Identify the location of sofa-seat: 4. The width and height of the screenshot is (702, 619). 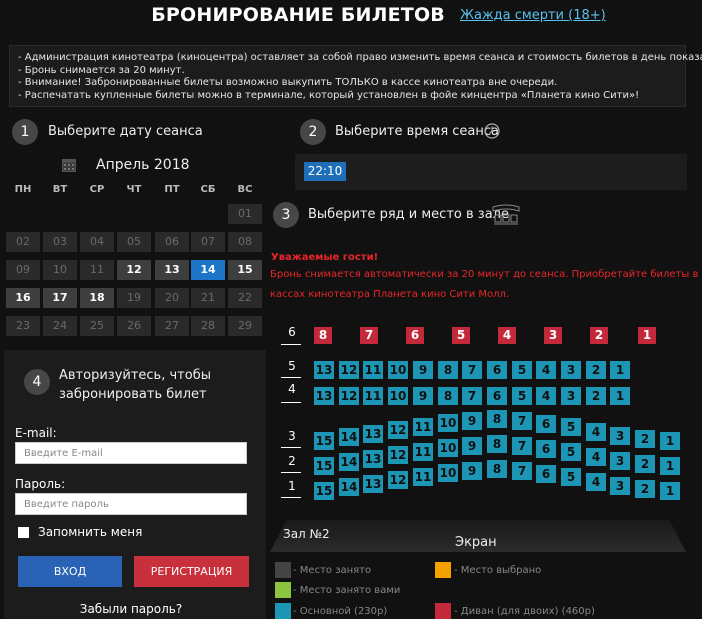
(507, 335).